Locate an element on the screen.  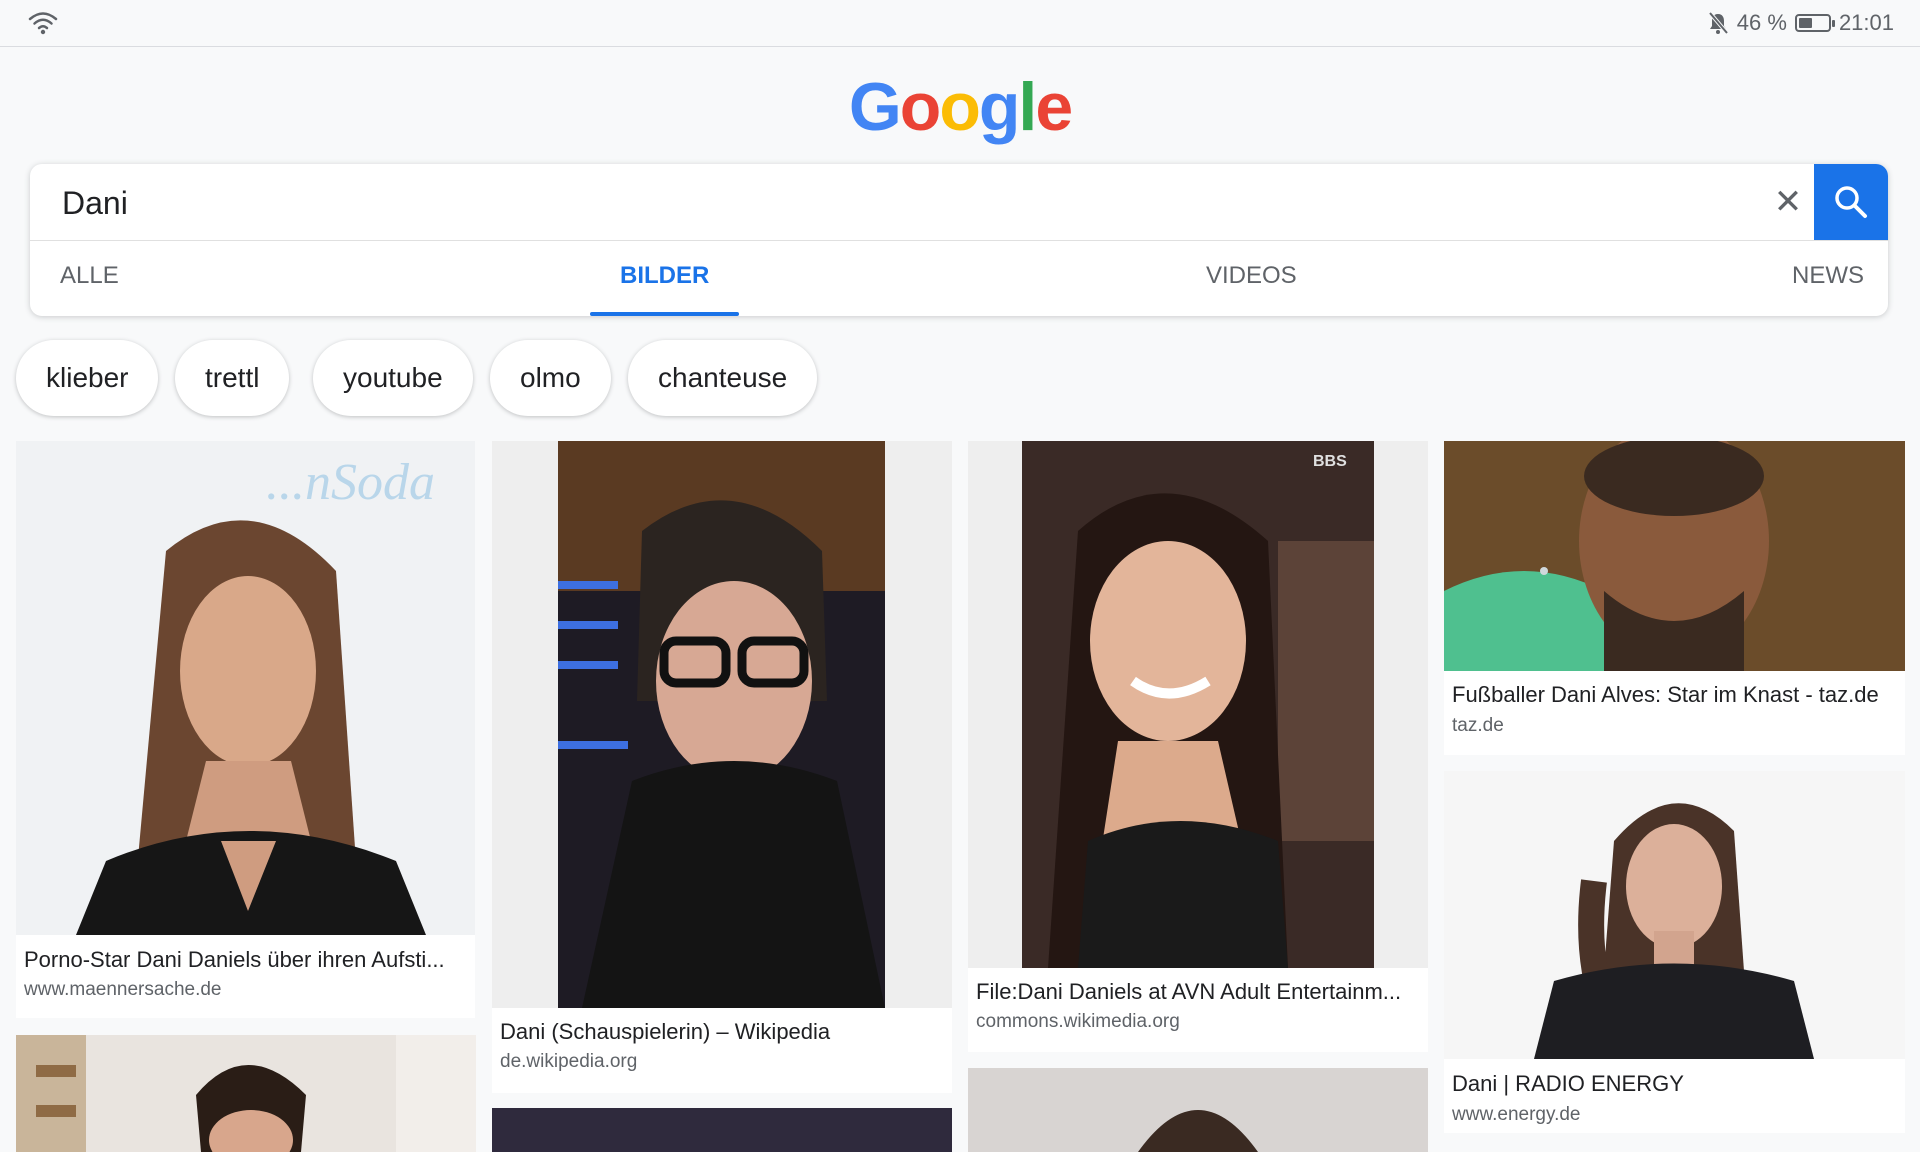
chip-trettl: trettl is located at coordinates (232, 378).